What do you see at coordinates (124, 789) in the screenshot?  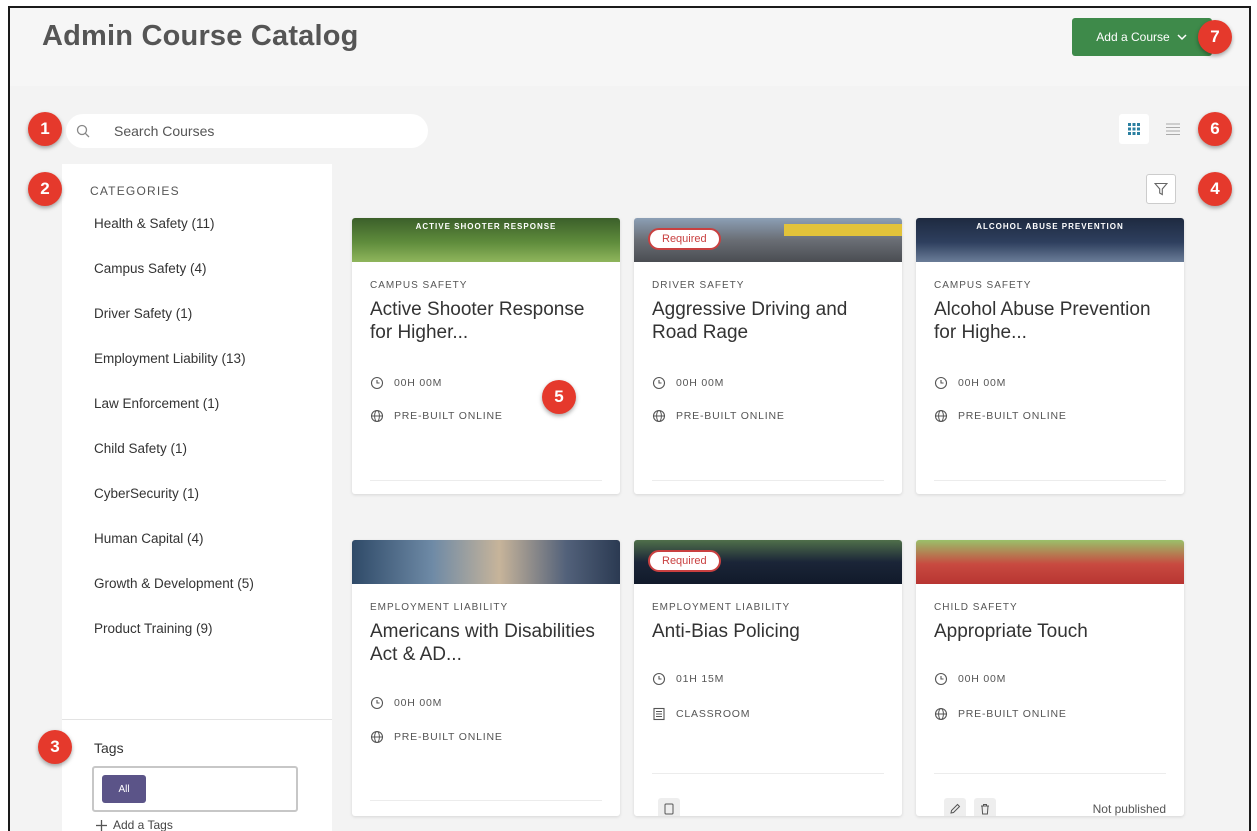 I see `tag-chip-all: All` at bounding box center [124, 789].